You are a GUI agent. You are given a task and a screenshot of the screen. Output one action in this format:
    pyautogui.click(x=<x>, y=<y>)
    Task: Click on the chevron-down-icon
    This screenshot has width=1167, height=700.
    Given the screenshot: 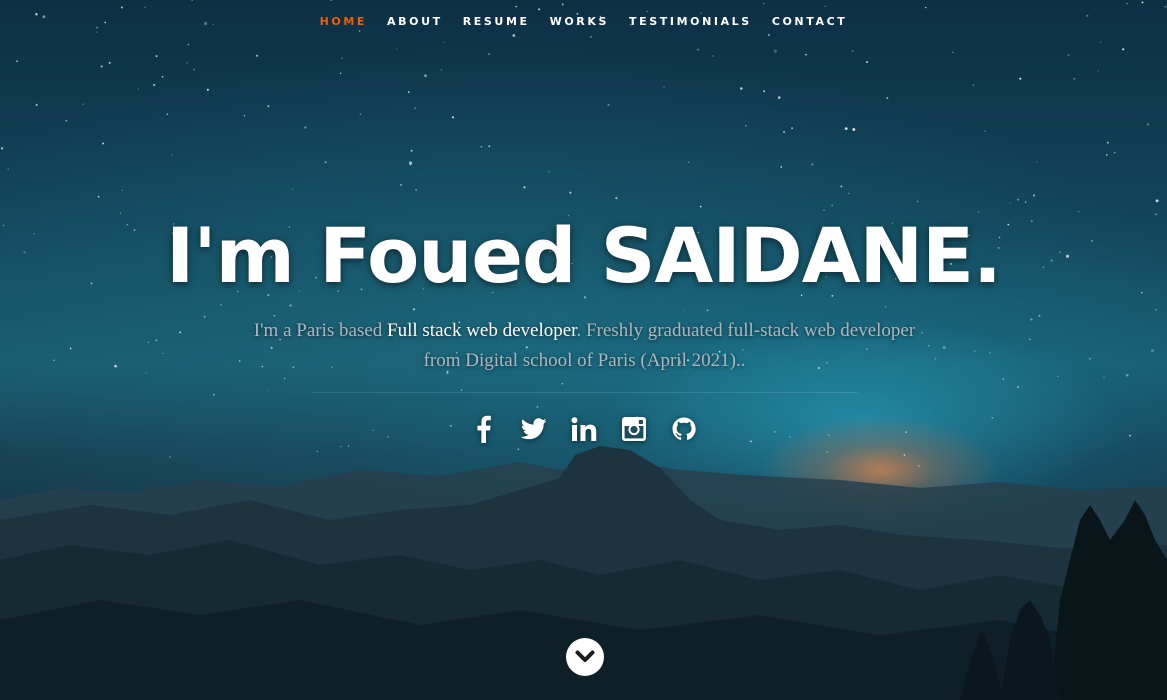 What is the action you would take?
    pyautogui.click(x=585, y=656)
    